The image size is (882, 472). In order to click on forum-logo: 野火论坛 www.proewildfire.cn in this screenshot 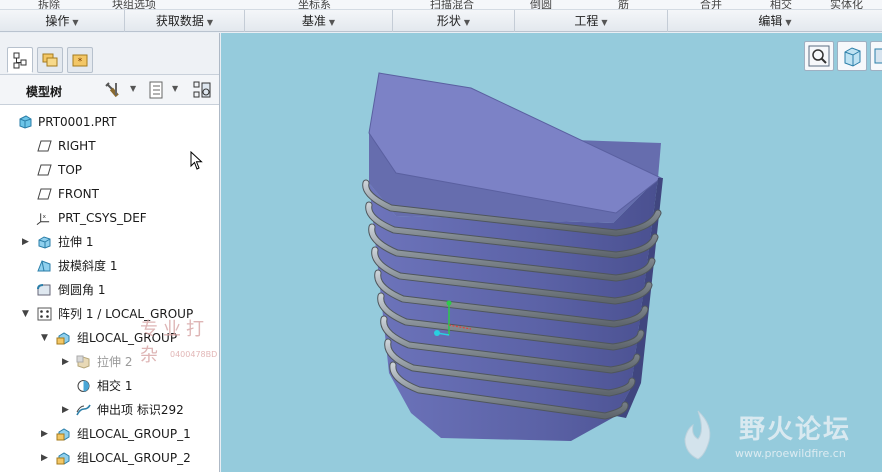, I will do `click(775, 437)`.